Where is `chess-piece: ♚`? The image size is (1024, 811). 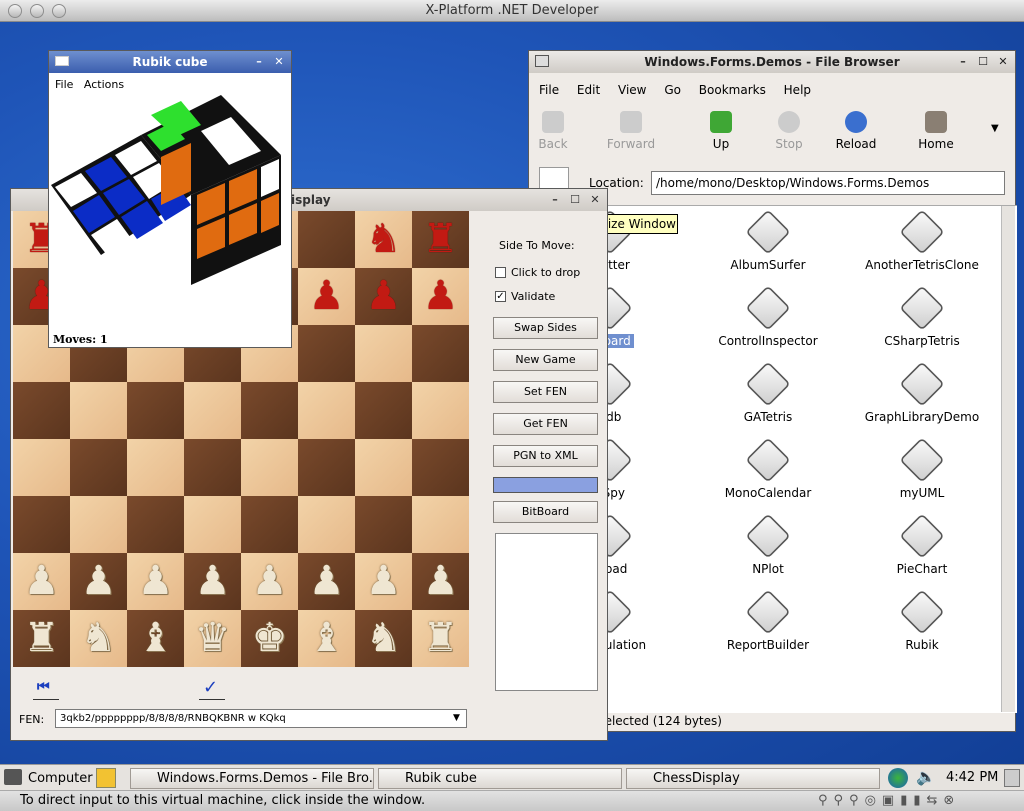 chess-piece: ♚ is located at coordinates (269, 638).